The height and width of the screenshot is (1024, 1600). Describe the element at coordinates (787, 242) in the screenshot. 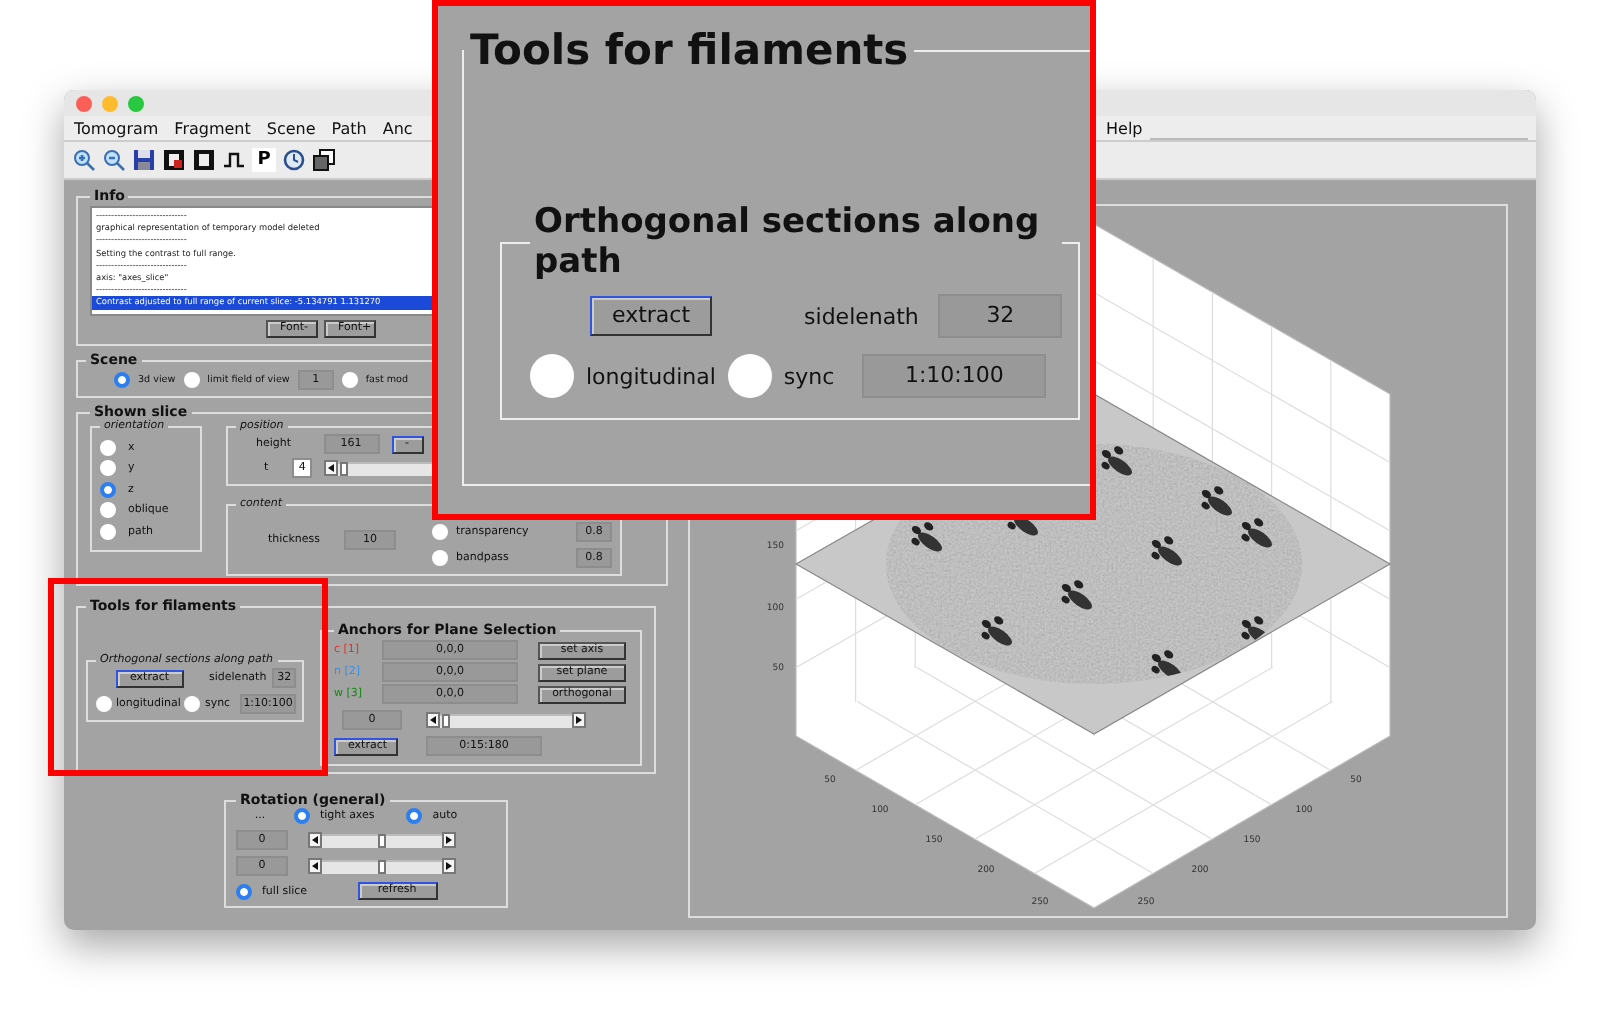

I see `section-title: Orthogonal sections along path` at that location.